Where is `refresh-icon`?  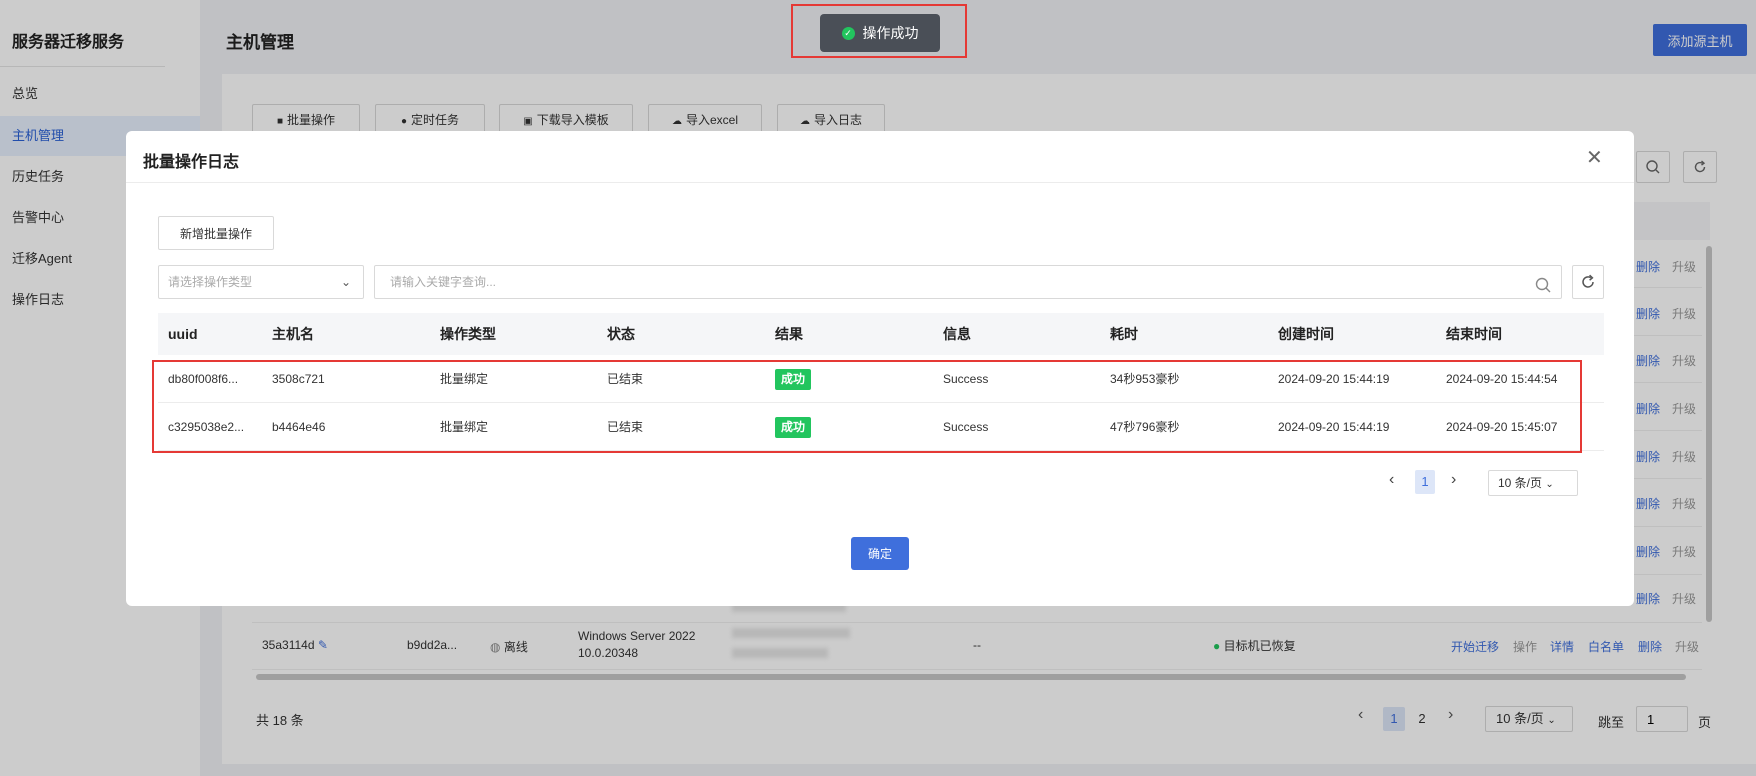
refresh-icon is located at coordinates (1588, 281).